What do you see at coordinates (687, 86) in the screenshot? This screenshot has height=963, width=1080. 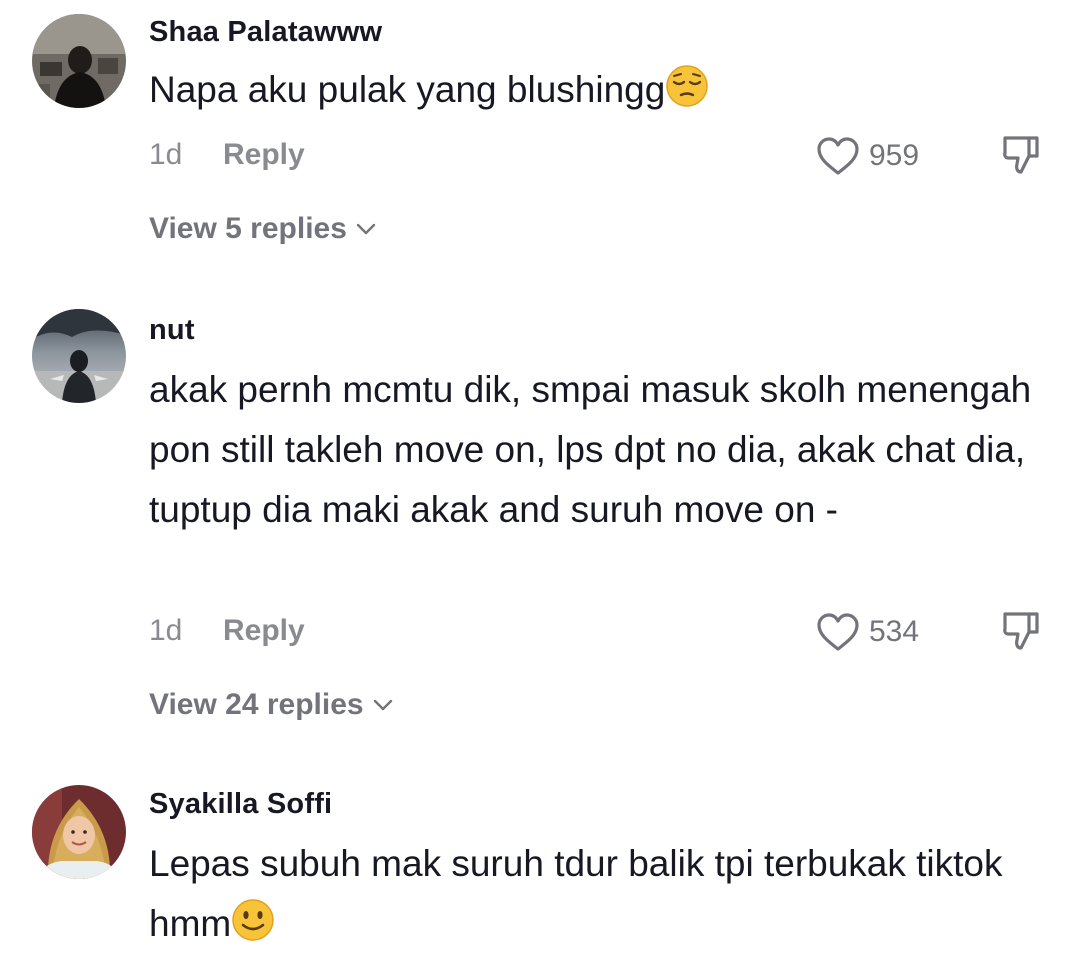 I see `pensive-face-emoji` at bounding box center [687, 86].